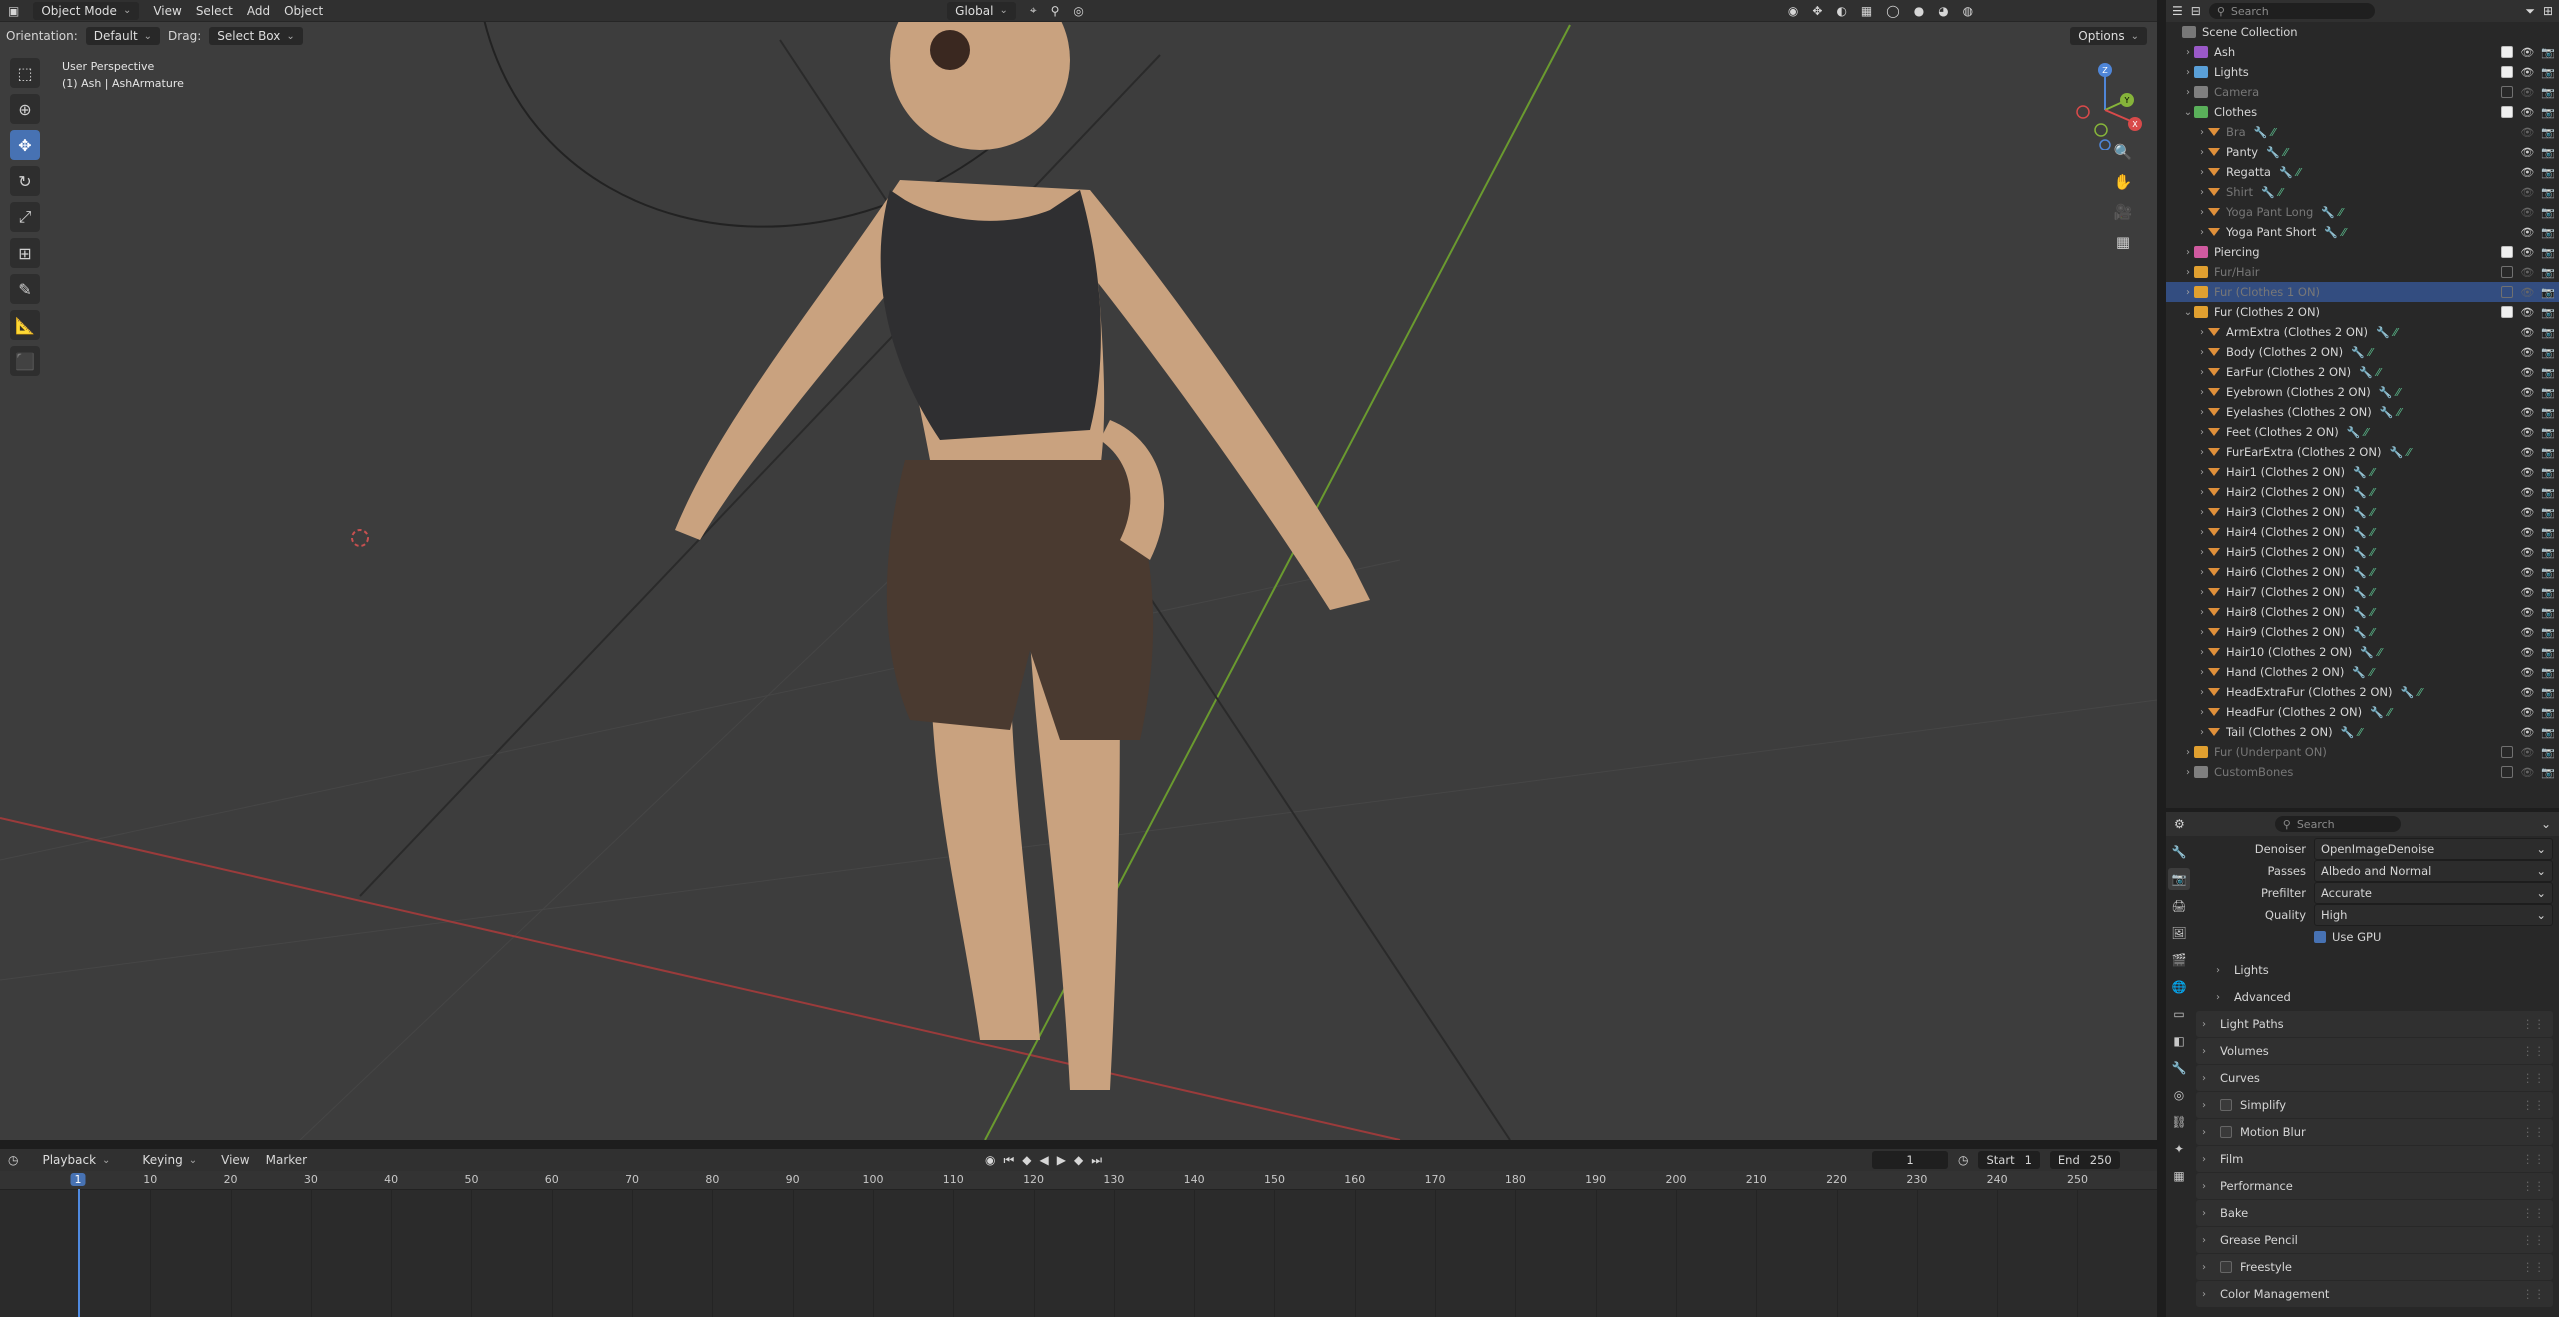 The width and height of the screenshot is (2559, 1317). What do you see at coordinates (78, 1179) in the screenshot?
I see `playhead-frame-label: 1` at bounding box center [78, 1179].